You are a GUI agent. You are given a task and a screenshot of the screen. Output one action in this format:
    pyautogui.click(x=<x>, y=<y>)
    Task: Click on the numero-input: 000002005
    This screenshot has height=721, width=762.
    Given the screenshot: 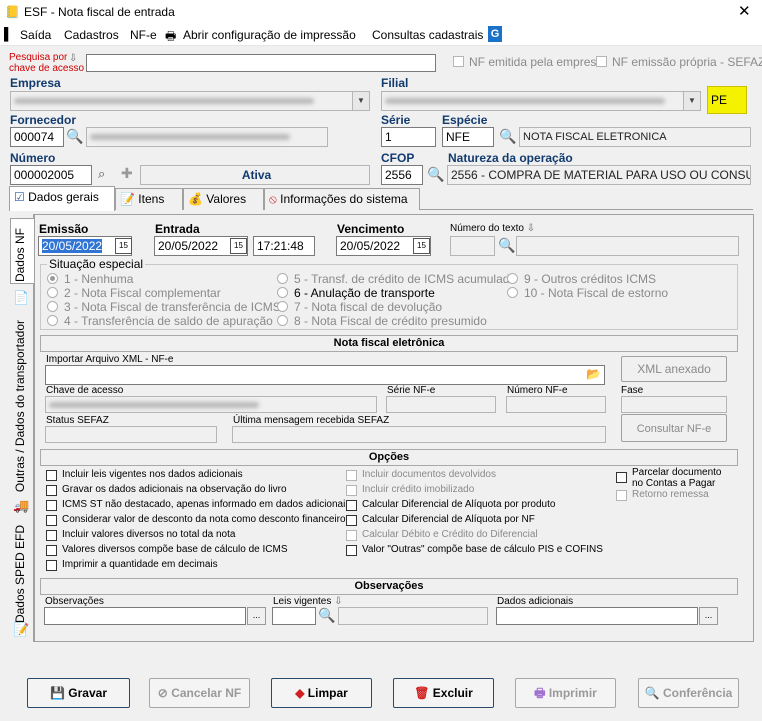 What is the action you would take?
    pyautogui.click(x=51, y=175)
    